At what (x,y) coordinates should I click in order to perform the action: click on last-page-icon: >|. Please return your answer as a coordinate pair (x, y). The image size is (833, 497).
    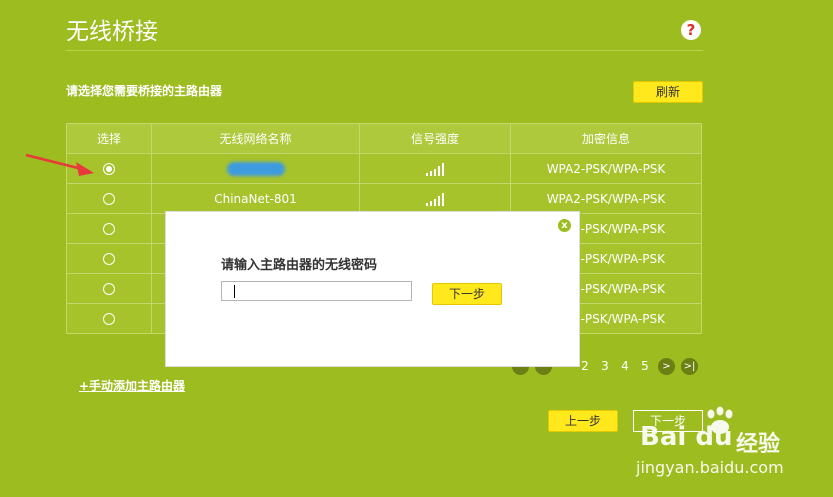
    Looking at the image, I should click on (689, 366).